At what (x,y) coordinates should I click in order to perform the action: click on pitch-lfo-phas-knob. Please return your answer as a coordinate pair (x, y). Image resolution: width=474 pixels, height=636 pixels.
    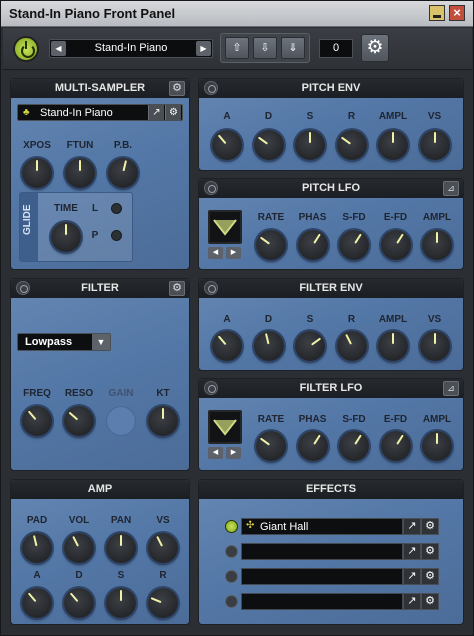
    Looking at the image, I should click on (312, 245).